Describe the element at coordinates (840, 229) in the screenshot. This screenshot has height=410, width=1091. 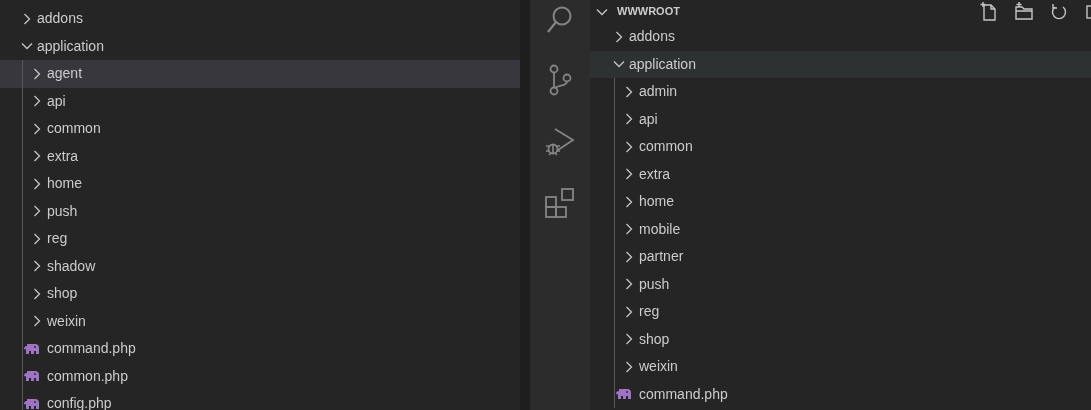
I see `folder-item: mobile` at that location.